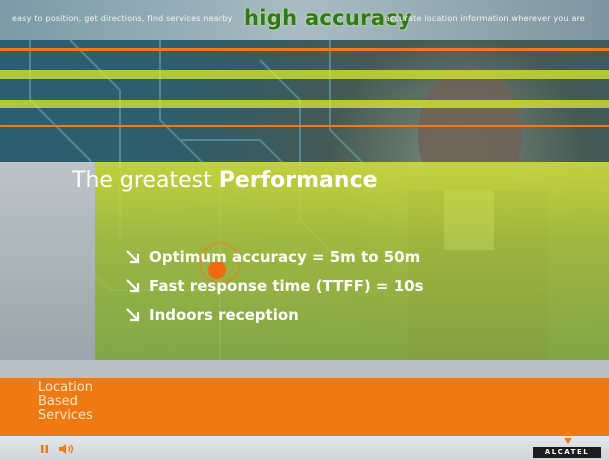  I want to click on sound-button, so click(67, 449).